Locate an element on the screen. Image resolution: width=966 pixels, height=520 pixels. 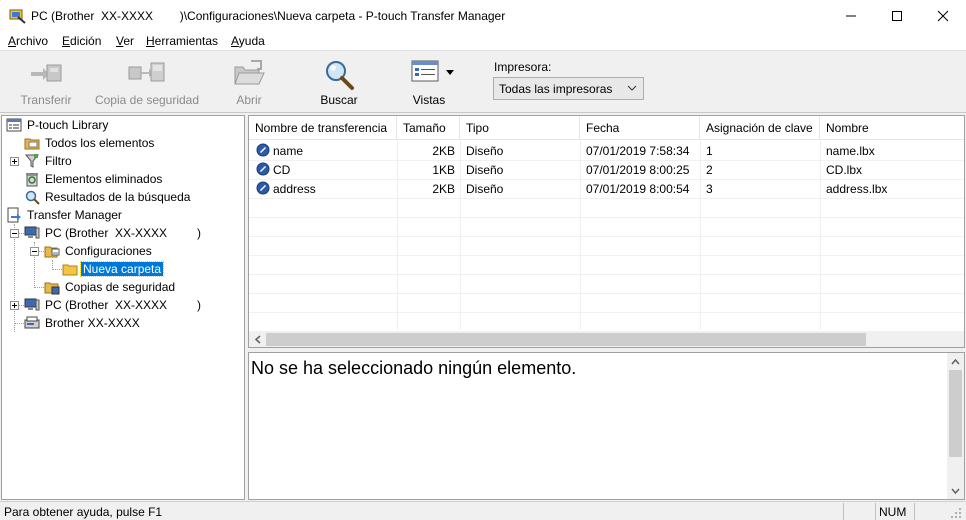
expand-filter-toggle is located at coordinates (14, 161).